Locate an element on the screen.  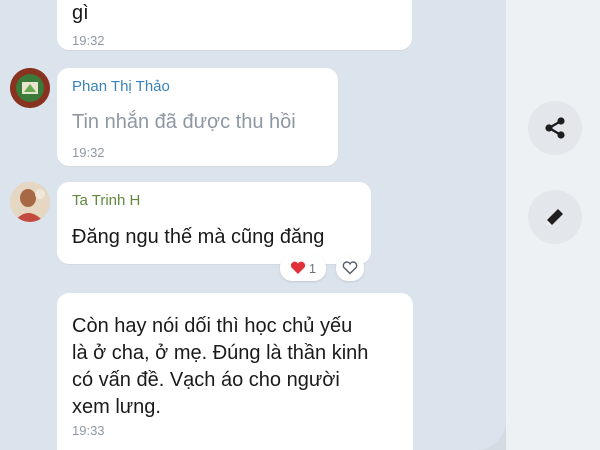
message-line: là ở cha, ở mẹ. Đúng là thần kinh is located at coordinates (220, 353).